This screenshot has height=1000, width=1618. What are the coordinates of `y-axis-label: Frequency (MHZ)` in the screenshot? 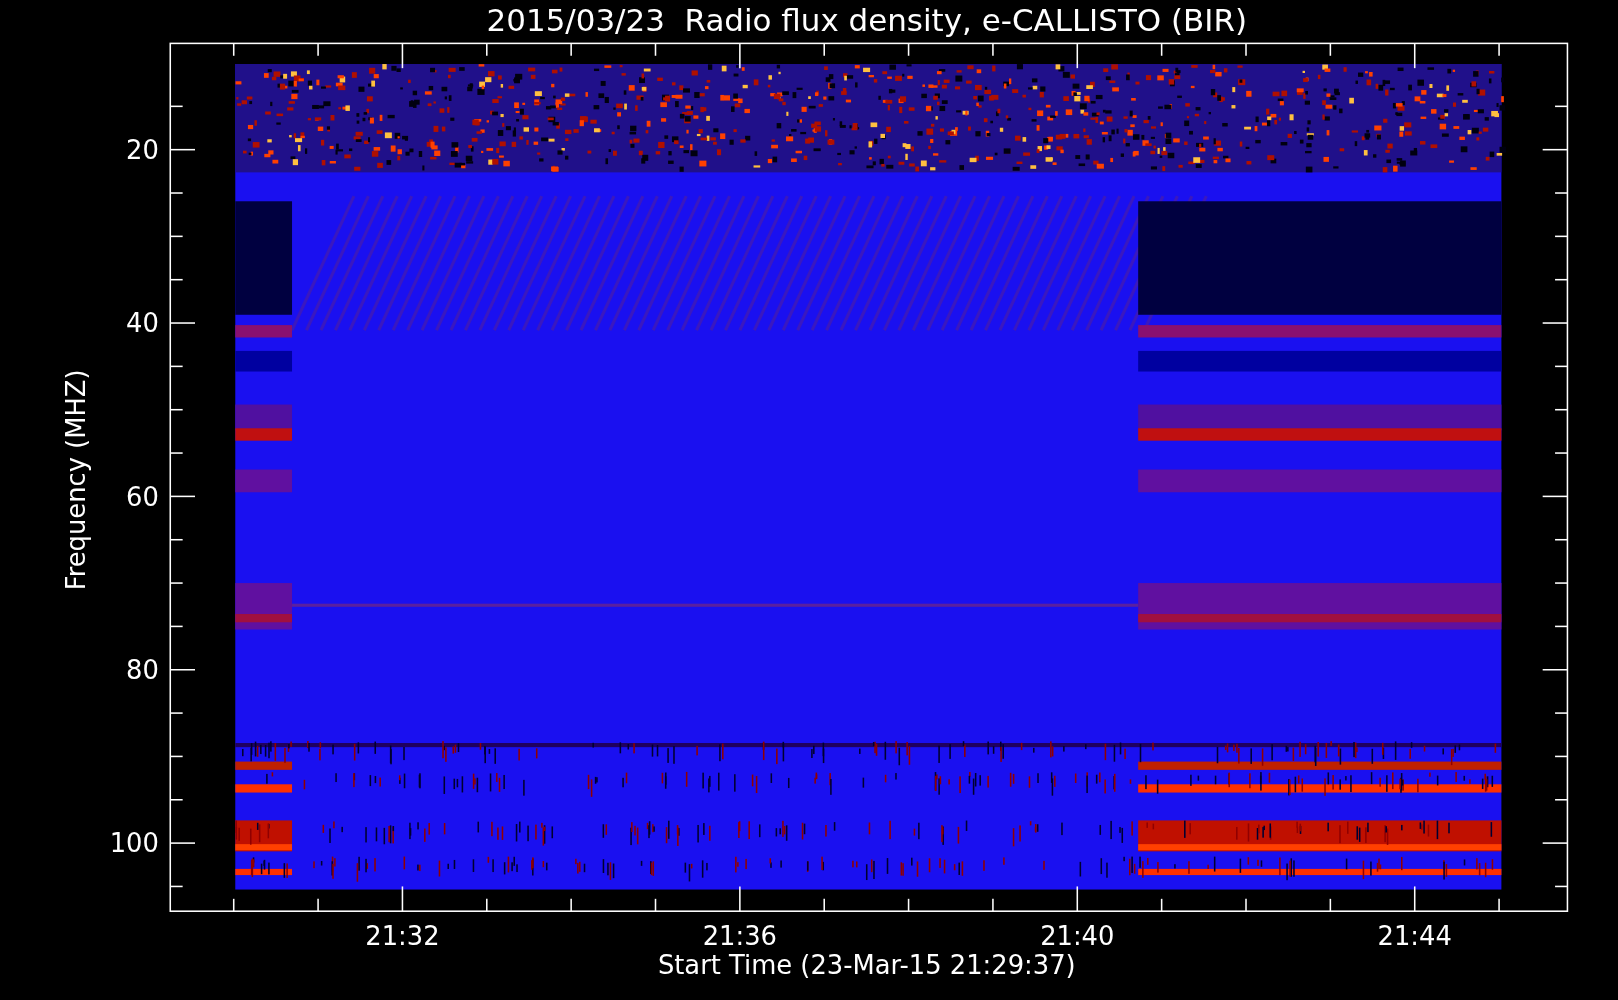 It's located at (75, 480).